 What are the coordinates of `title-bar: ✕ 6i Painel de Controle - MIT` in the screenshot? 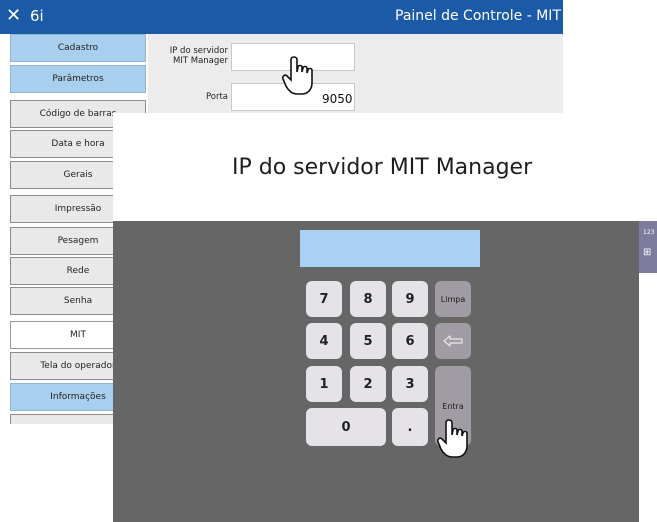 It's located at (281, 17).